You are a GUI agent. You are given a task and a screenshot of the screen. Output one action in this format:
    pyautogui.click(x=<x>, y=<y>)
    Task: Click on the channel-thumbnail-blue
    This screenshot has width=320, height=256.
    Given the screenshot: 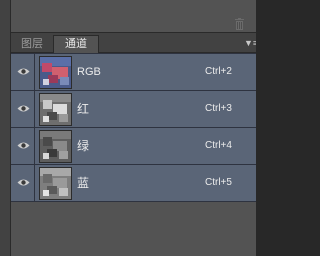 What is the action you would take?
    pyautogui.click(x=55, y=183)
    